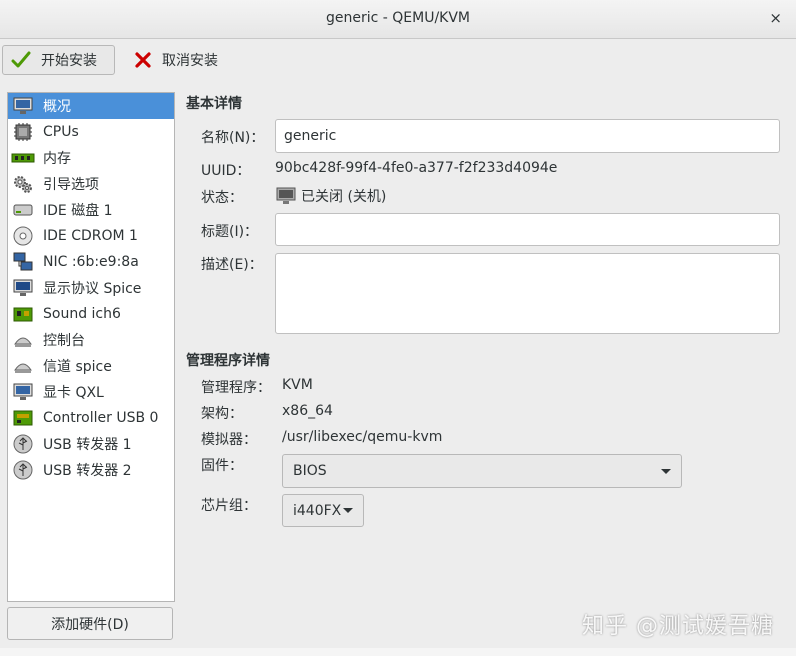 This screenshot has width=796, height=656. I want to click on architecture-value: x86_64, so click(307, 411).